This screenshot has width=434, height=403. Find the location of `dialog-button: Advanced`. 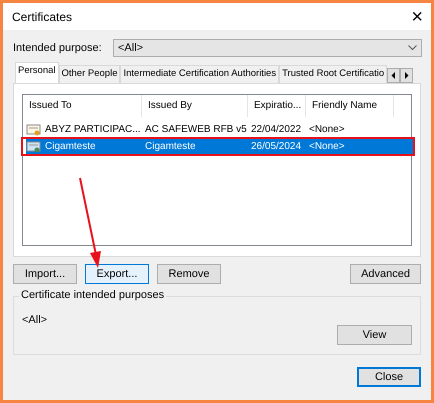

dialog-button: Advanced is located at coordinates (385, 274).